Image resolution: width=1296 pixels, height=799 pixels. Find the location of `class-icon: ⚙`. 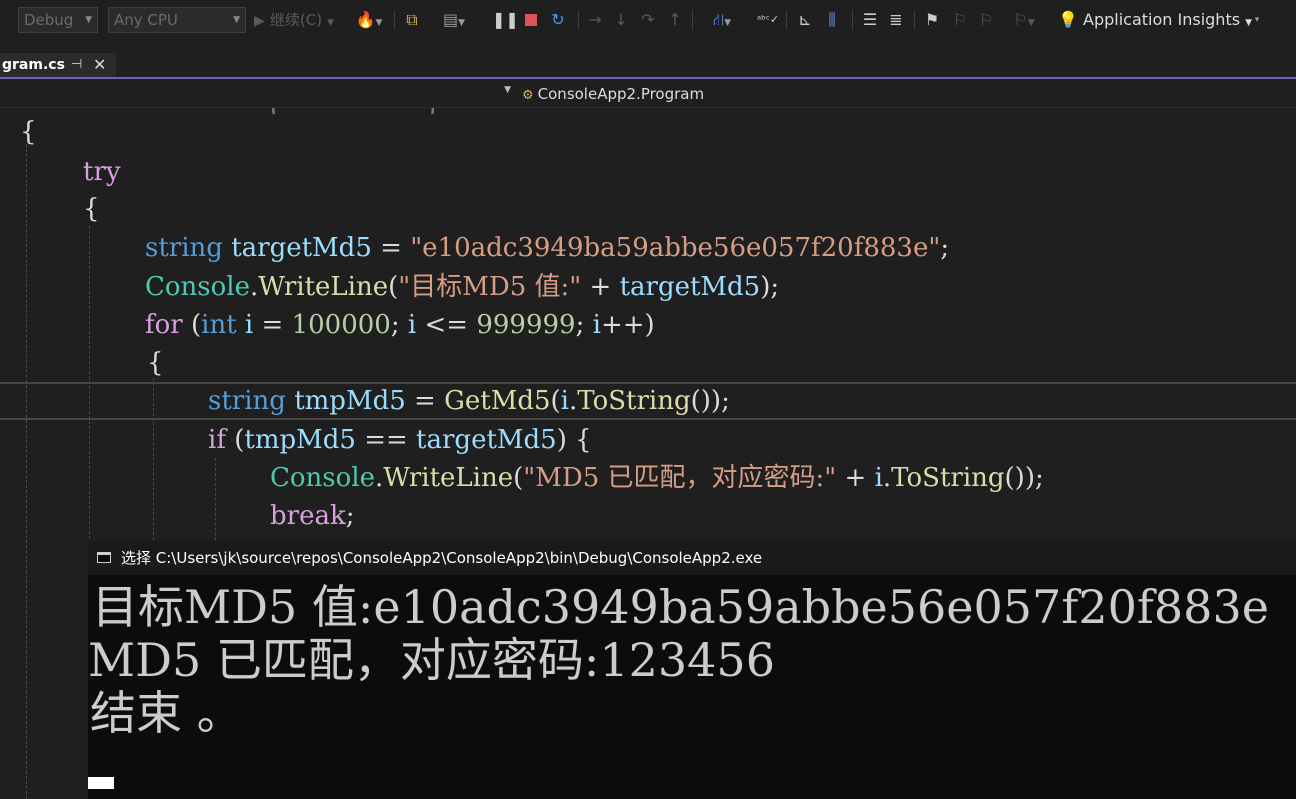

class-icon: ⚙ is located at coordinates (528, 95).